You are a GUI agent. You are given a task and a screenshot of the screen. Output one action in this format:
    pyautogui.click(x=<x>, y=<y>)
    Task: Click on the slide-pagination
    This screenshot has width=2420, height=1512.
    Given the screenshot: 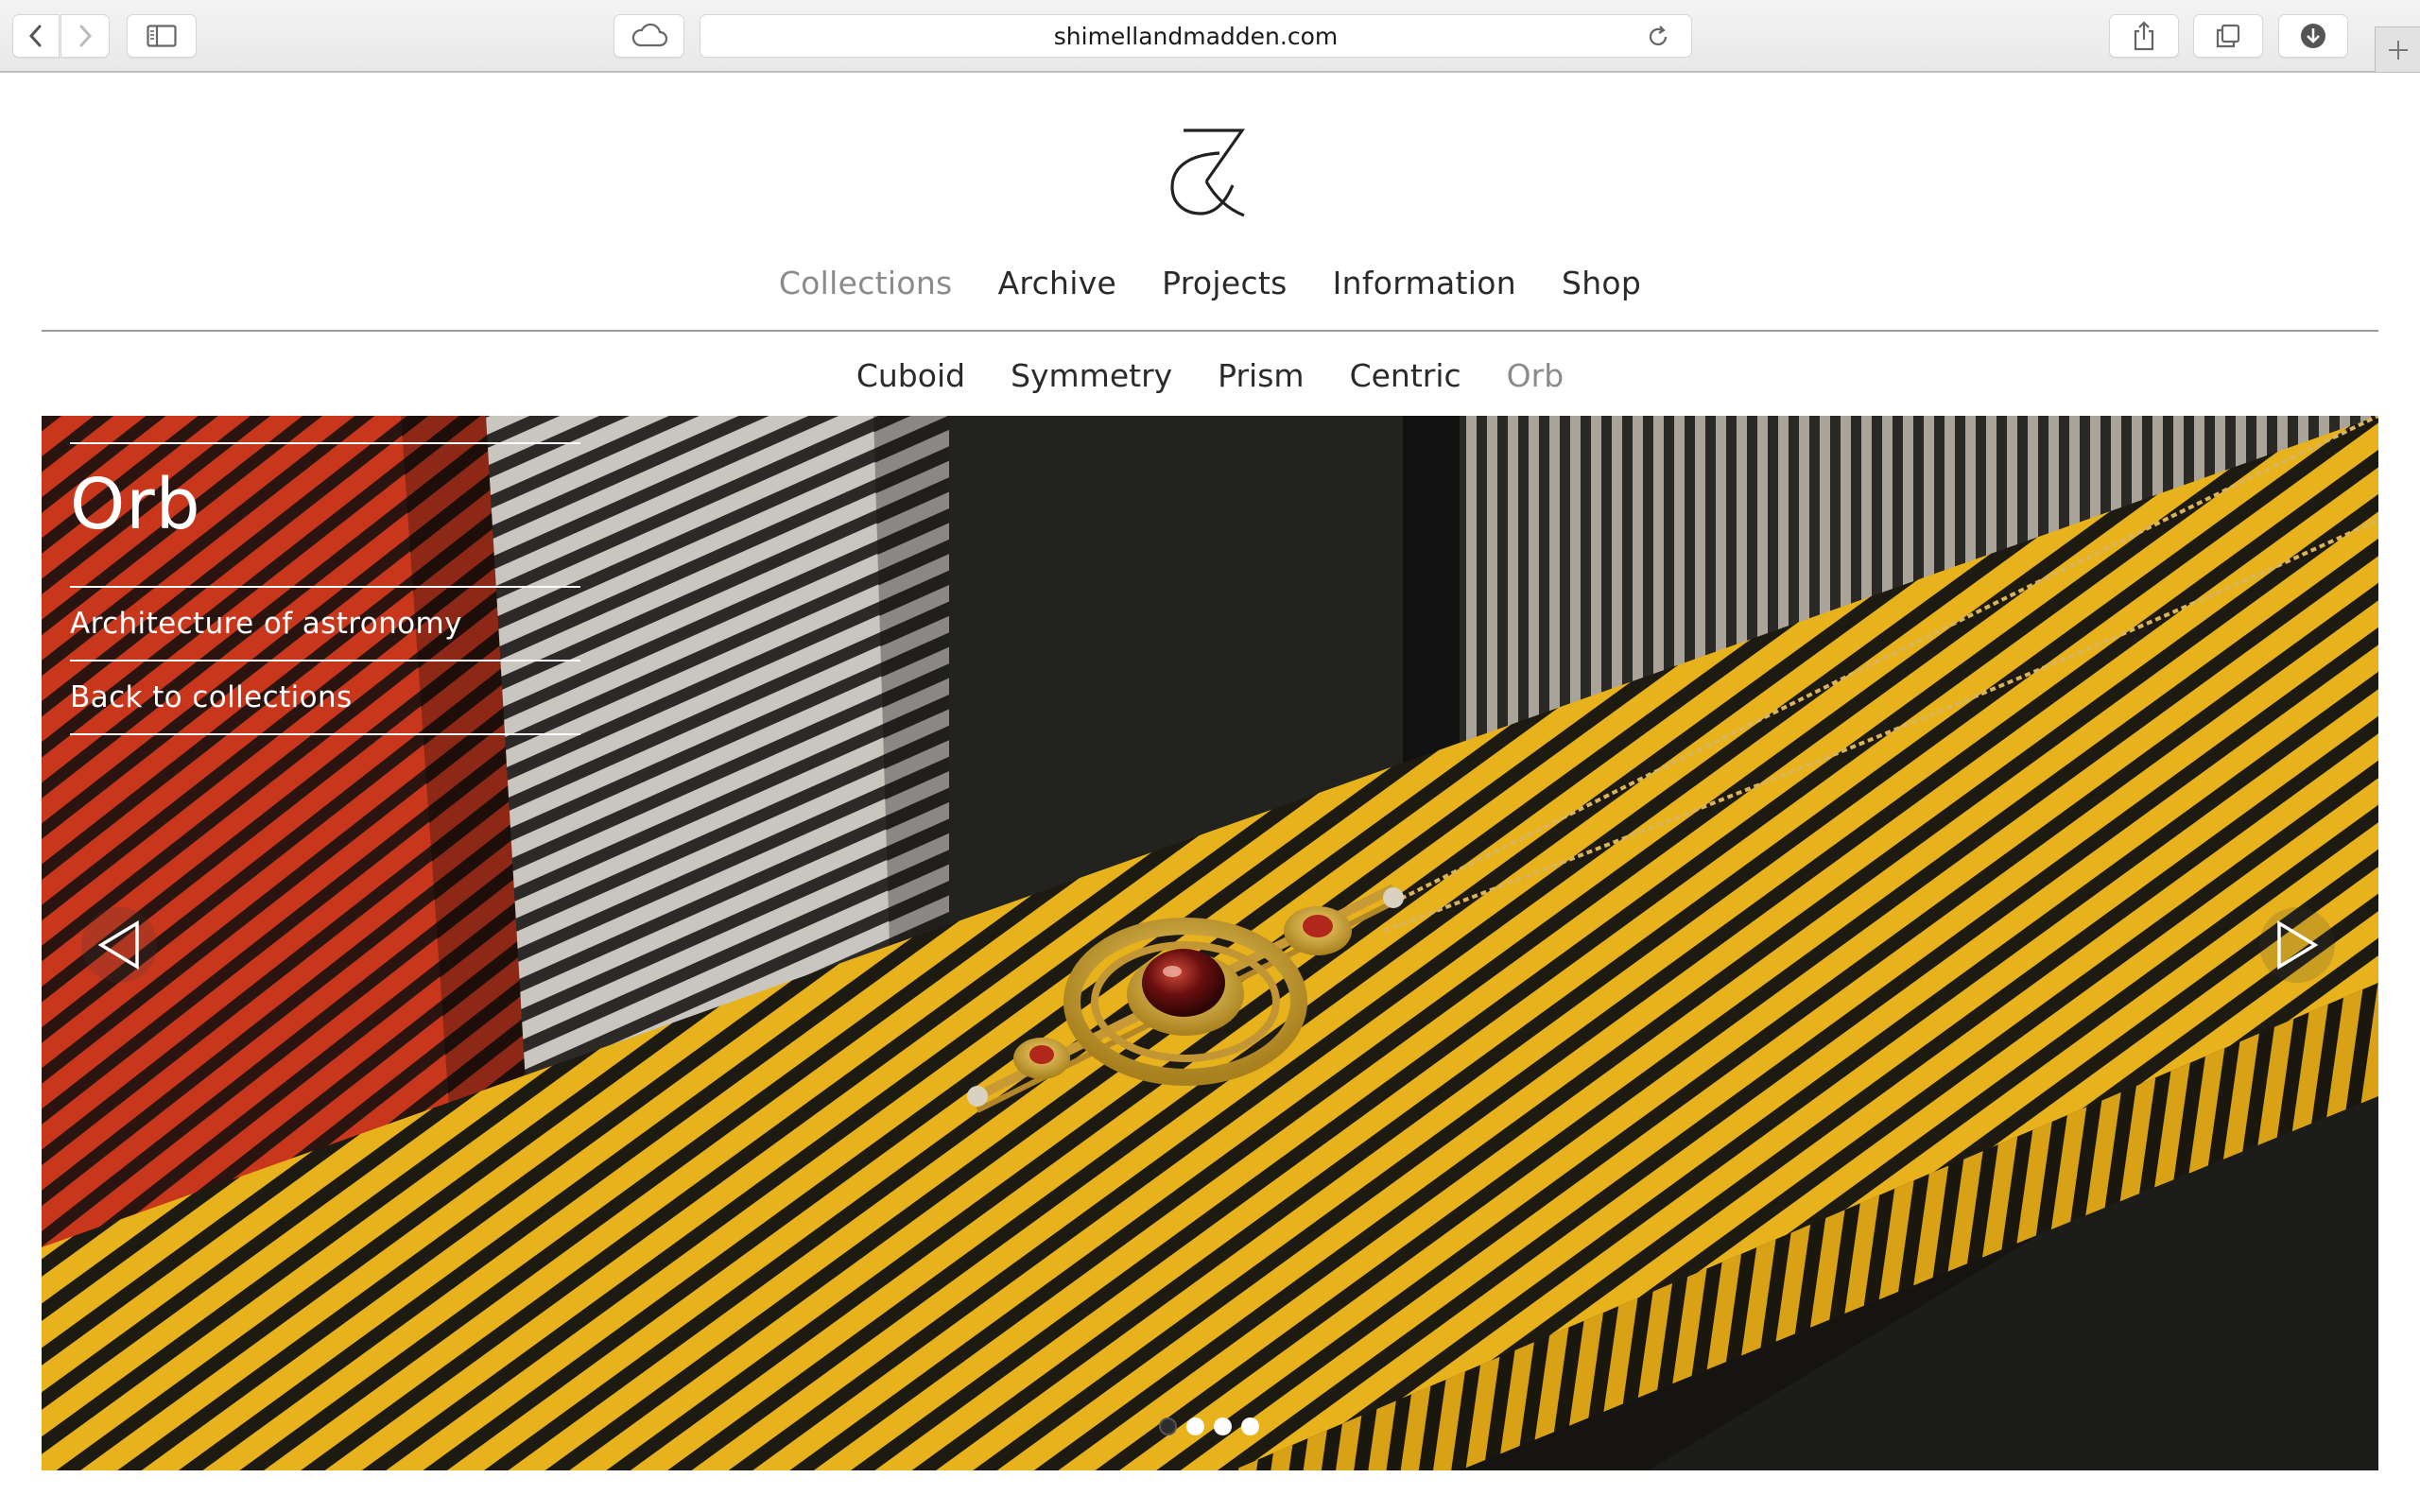 What is the action you would take?
    pyautogui.click(x=1209, y=1426)
    